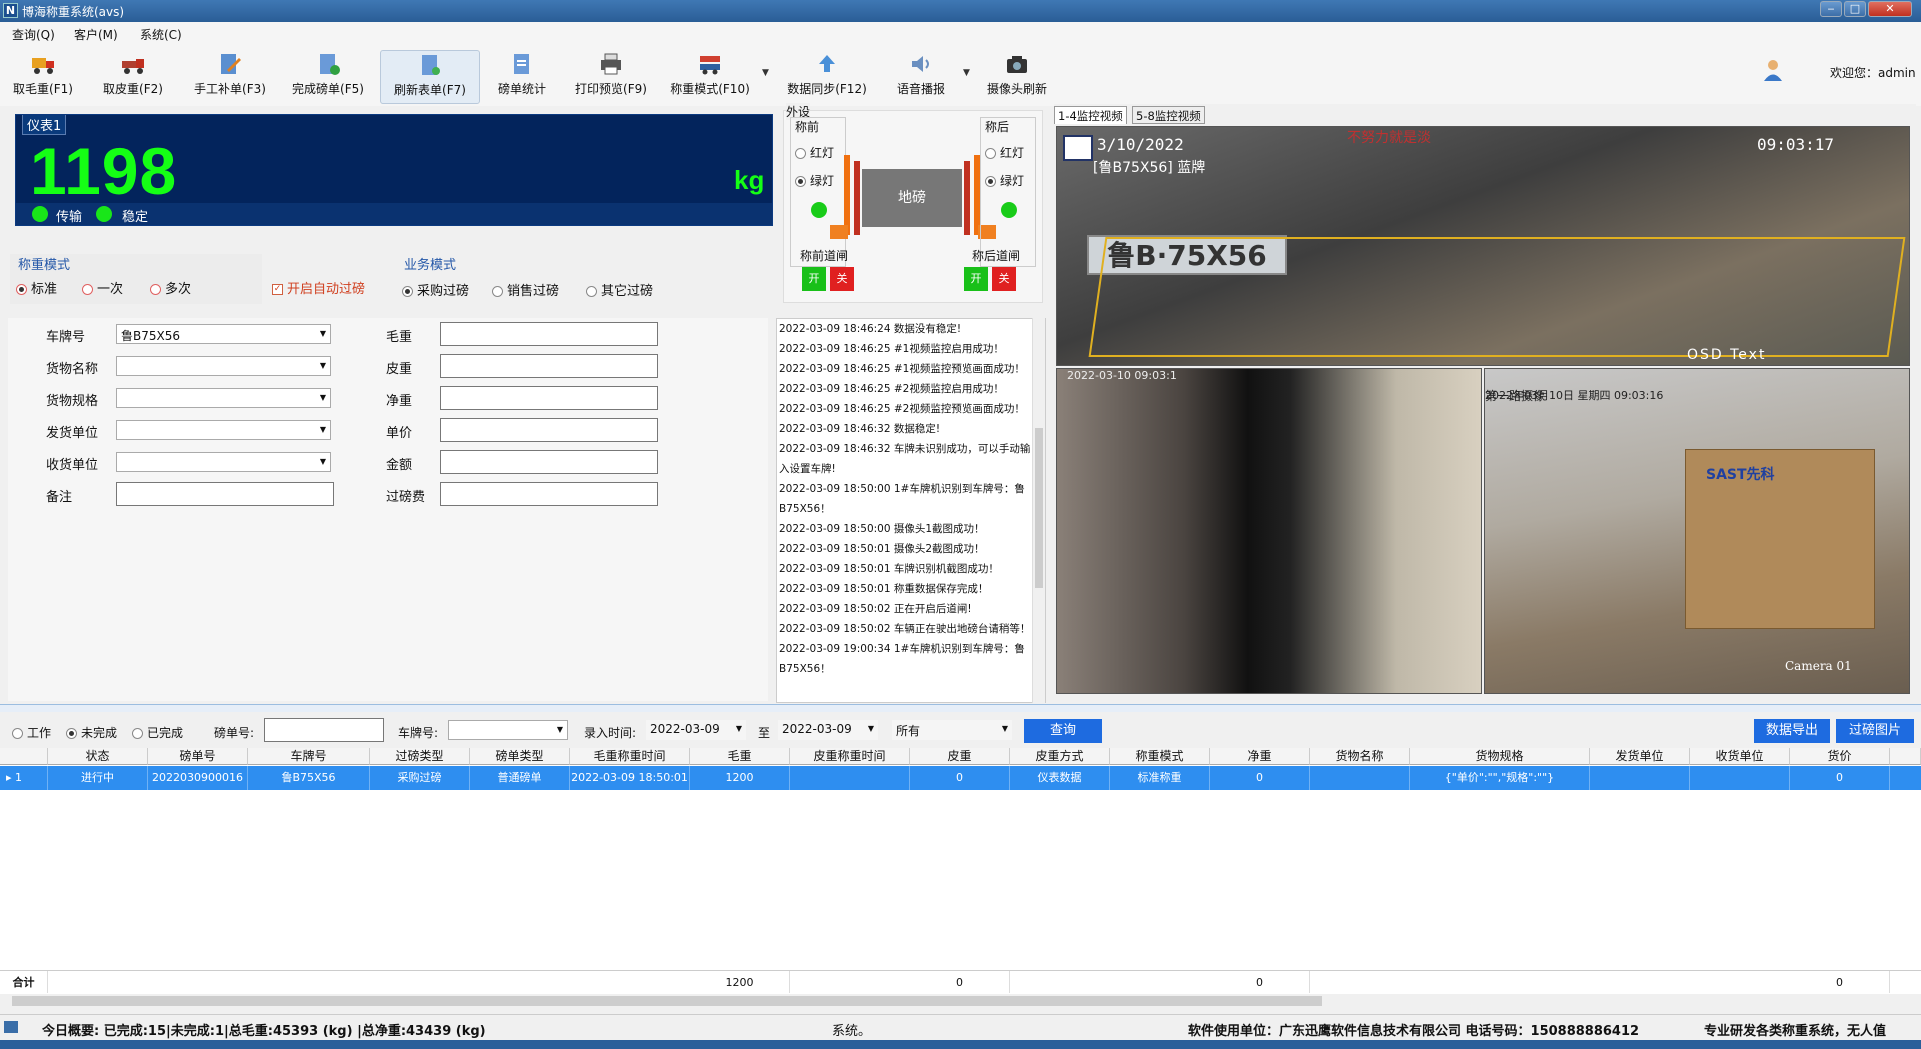  Describe the element at coordinates (98, 778) in the screenshot. I see `cell: 进行中` at that location.